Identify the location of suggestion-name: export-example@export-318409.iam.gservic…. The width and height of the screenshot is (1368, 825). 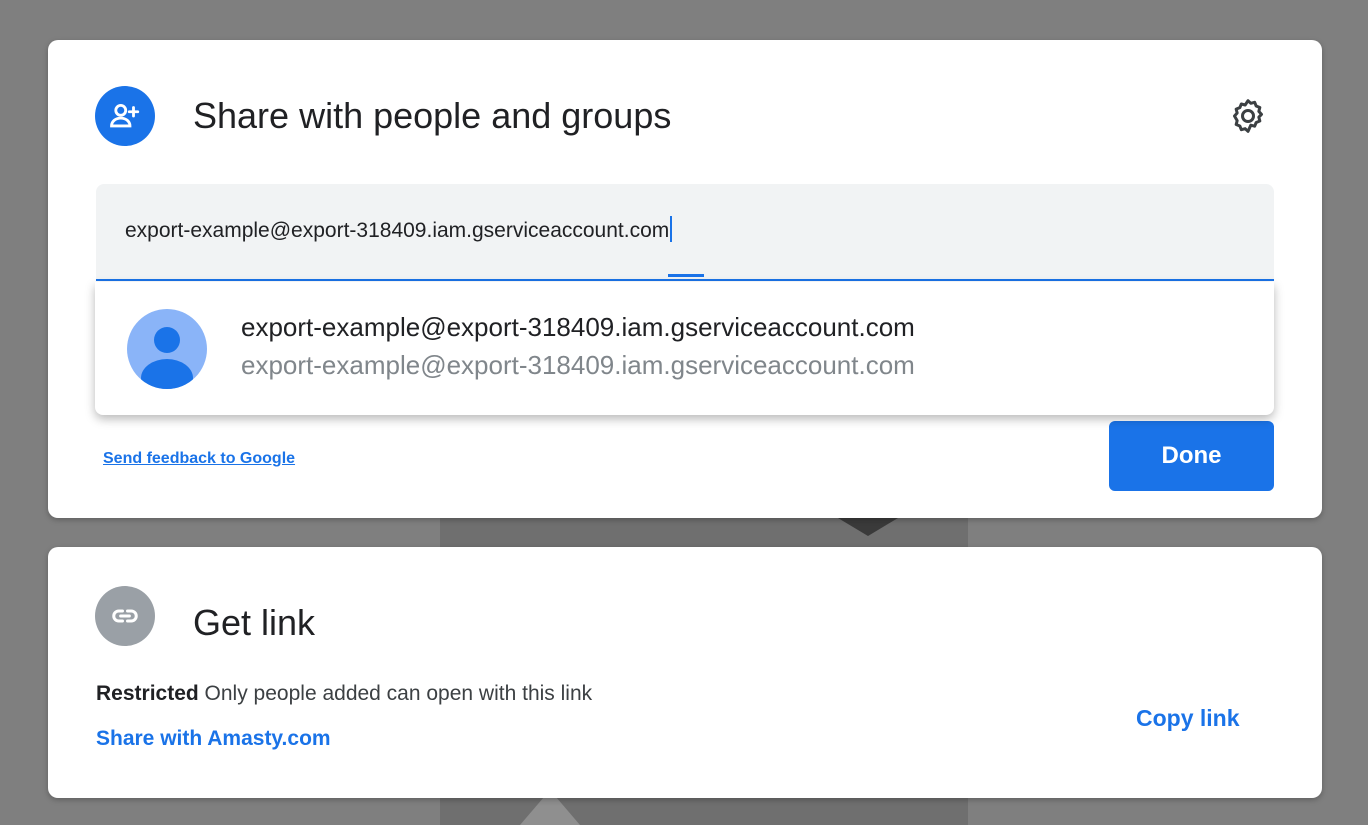
(578, 327).